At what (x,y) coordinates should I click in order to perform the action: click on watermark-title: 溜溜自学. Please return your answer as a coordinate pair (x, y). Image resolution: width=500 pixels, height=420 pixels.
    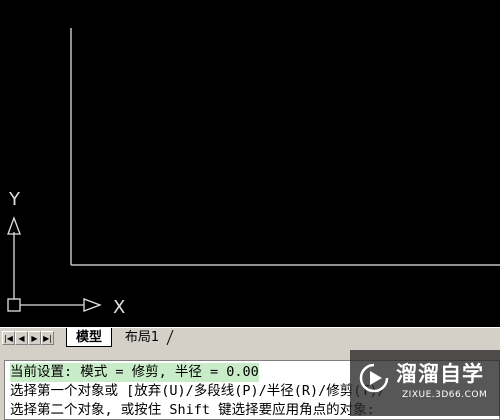
    Looking at the image, I should click on (440, 374).